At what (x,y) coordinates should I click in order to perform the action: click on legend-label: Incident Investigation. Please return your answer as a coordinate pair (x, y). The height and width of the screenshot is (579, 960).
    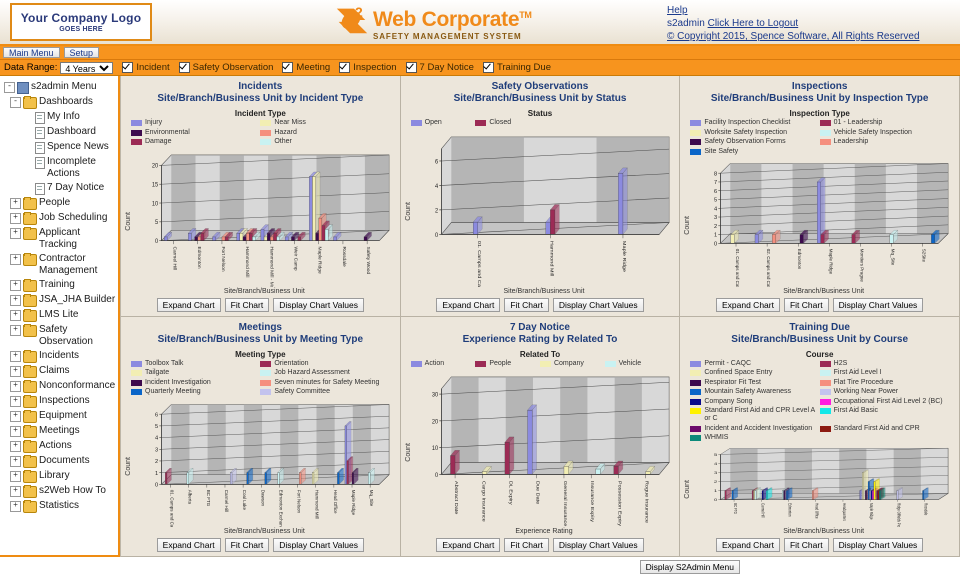
    Looking at the image, I should click on (178, 382).